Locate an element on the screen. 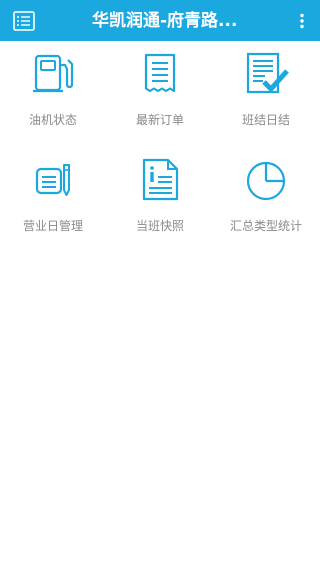  pie-chart-icon is located at coordinates (266, 180).